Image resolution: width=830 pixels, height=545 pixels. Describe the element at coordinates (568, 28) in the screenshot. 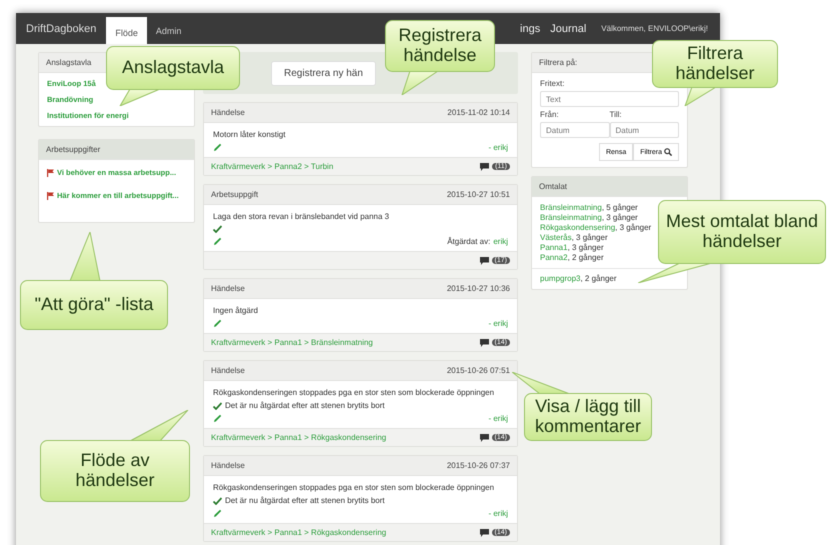

I see `nav-link: Journal` at that location.